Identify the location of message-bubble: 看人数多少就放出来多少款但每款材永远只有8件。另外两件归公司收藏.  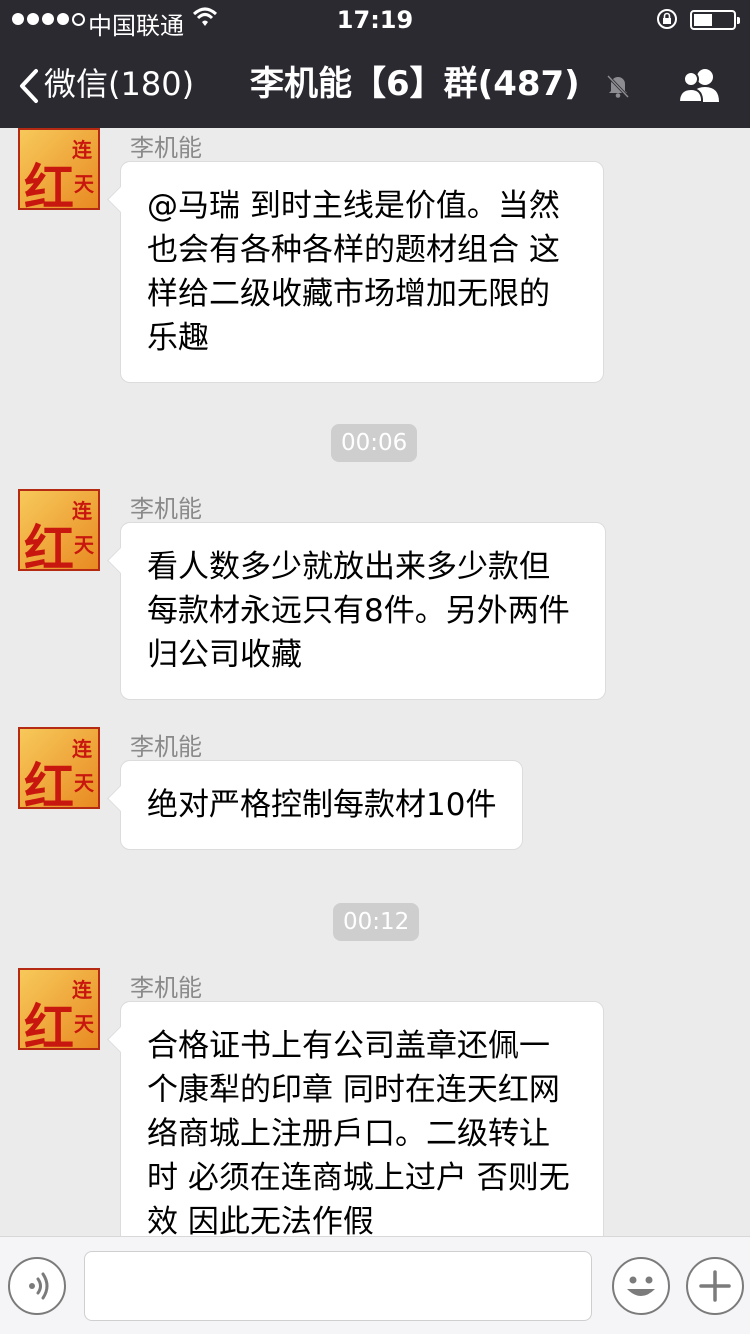
(363, 611).